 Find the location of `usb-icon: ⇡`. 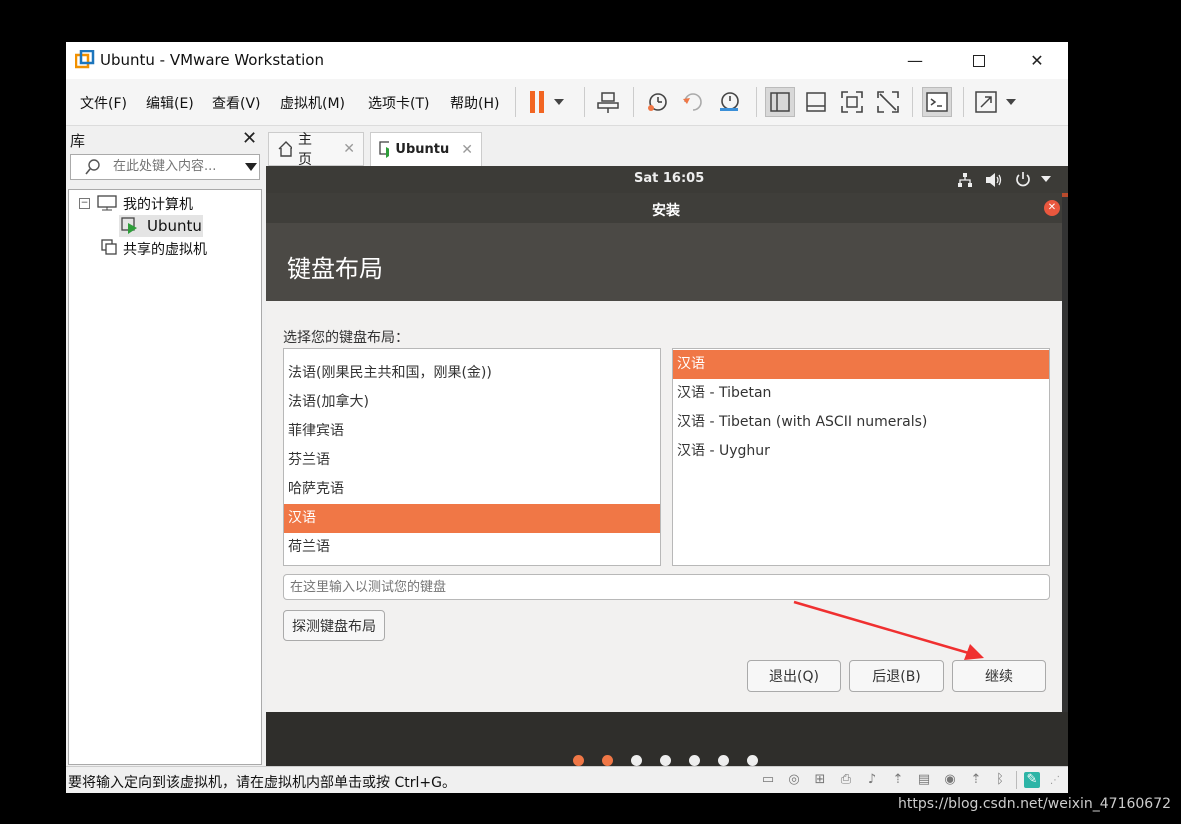

usb-icon: ⇡ is located at coordinates (898, 780).